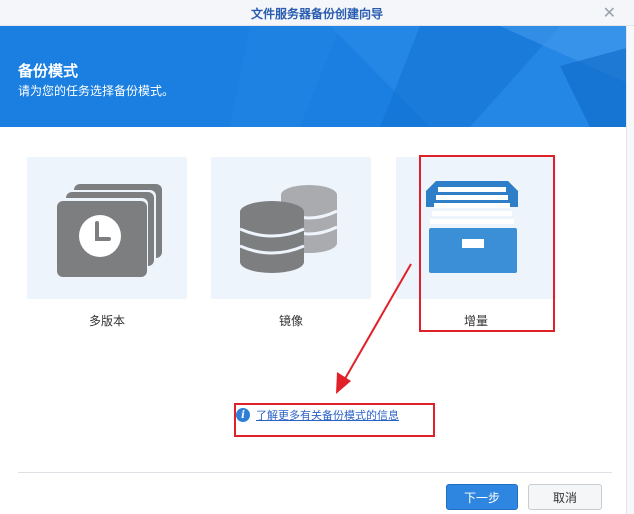  Describe the element at coordinates (106, 321) in the screenshot. I see `mode-label-multi-version: 多版本` at that location.